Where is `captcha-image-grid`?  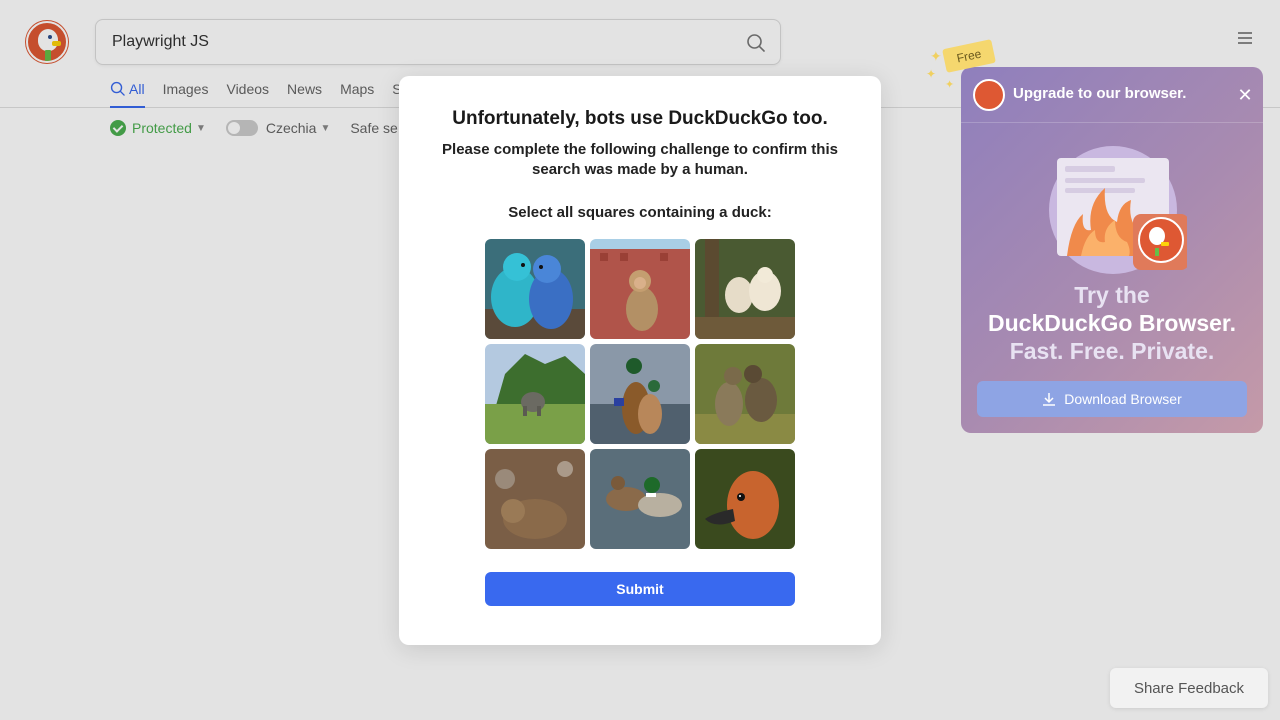 captcha-image-grid is located at coordinates (640, 394).